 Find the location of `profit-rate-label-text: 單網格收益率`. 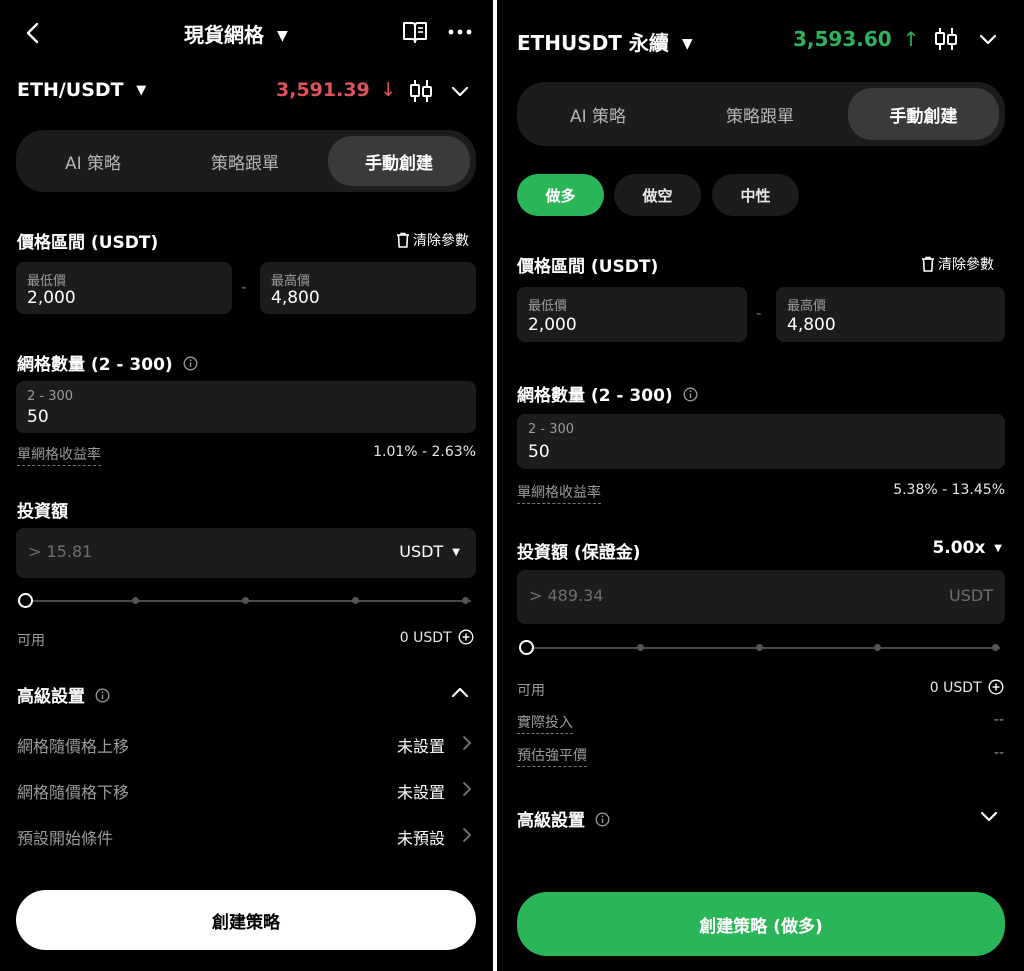

profit-rate-label-text: 單網格收益率 is located at coordinates (59, 456).